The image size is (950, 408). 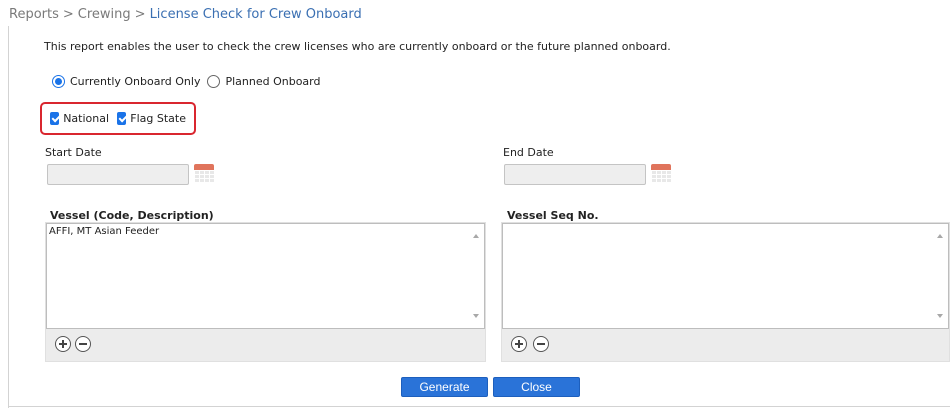 I want to click on add-vessel-seq-button, so click(x=519, y=344).